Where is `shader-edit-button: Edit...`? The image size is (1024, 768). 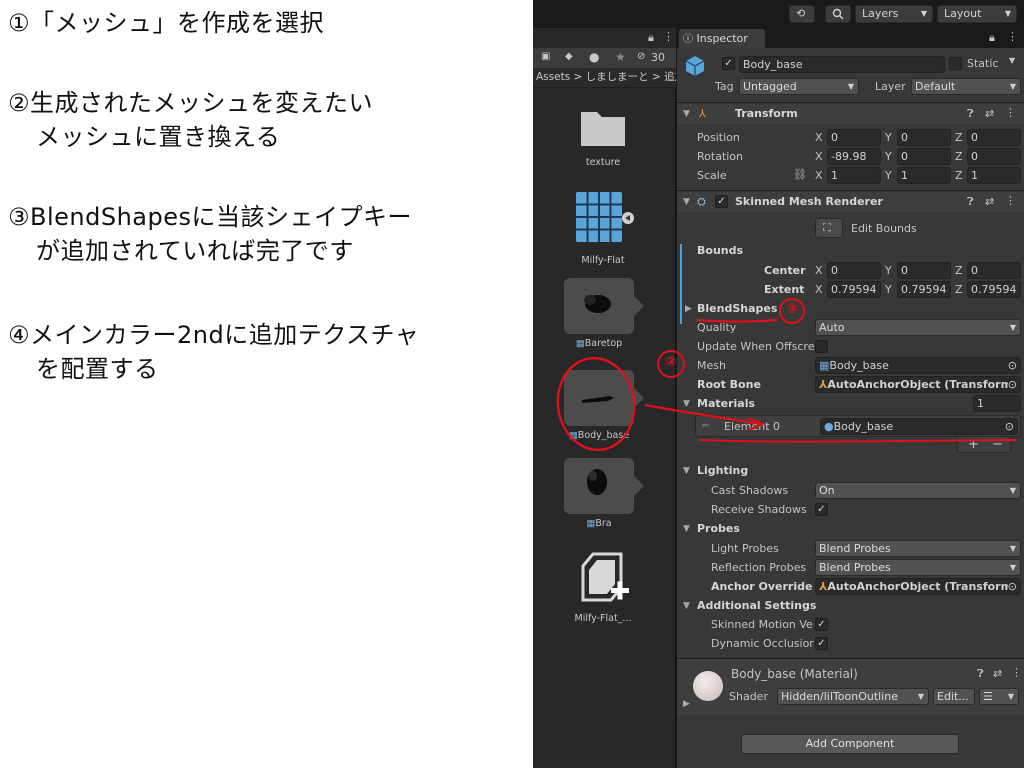 shader-edit-button: Edit... is located at coordinates (954, 696).